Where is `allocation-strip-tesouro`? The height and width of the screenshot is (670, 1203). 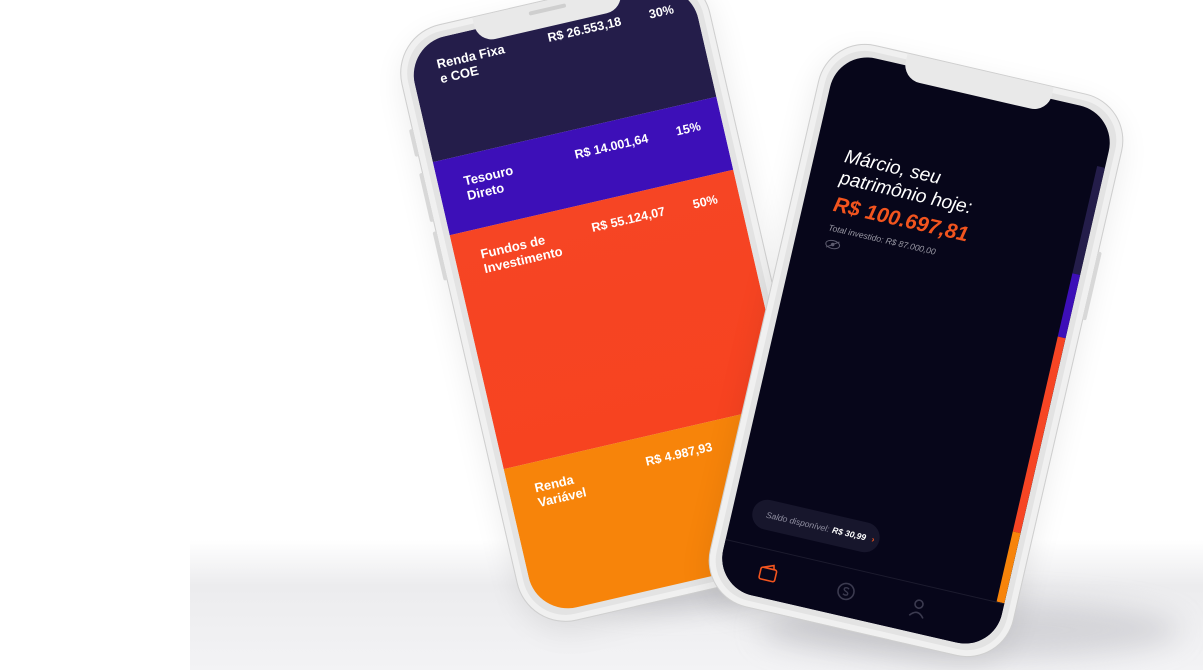 allocation-strip-tesouro is located at coordinates (1069, 306).